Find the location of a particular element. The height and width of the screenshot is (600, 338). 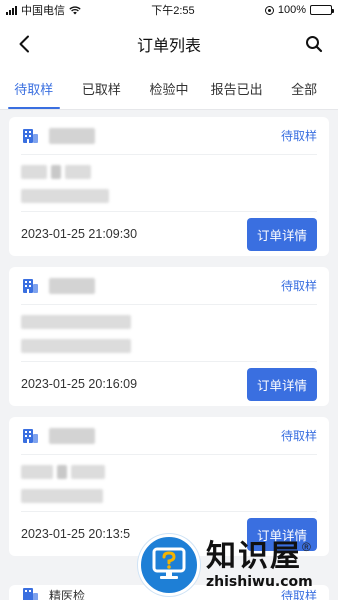

tab-report-ready: 报告已出 is located at coordinates (237, 88).